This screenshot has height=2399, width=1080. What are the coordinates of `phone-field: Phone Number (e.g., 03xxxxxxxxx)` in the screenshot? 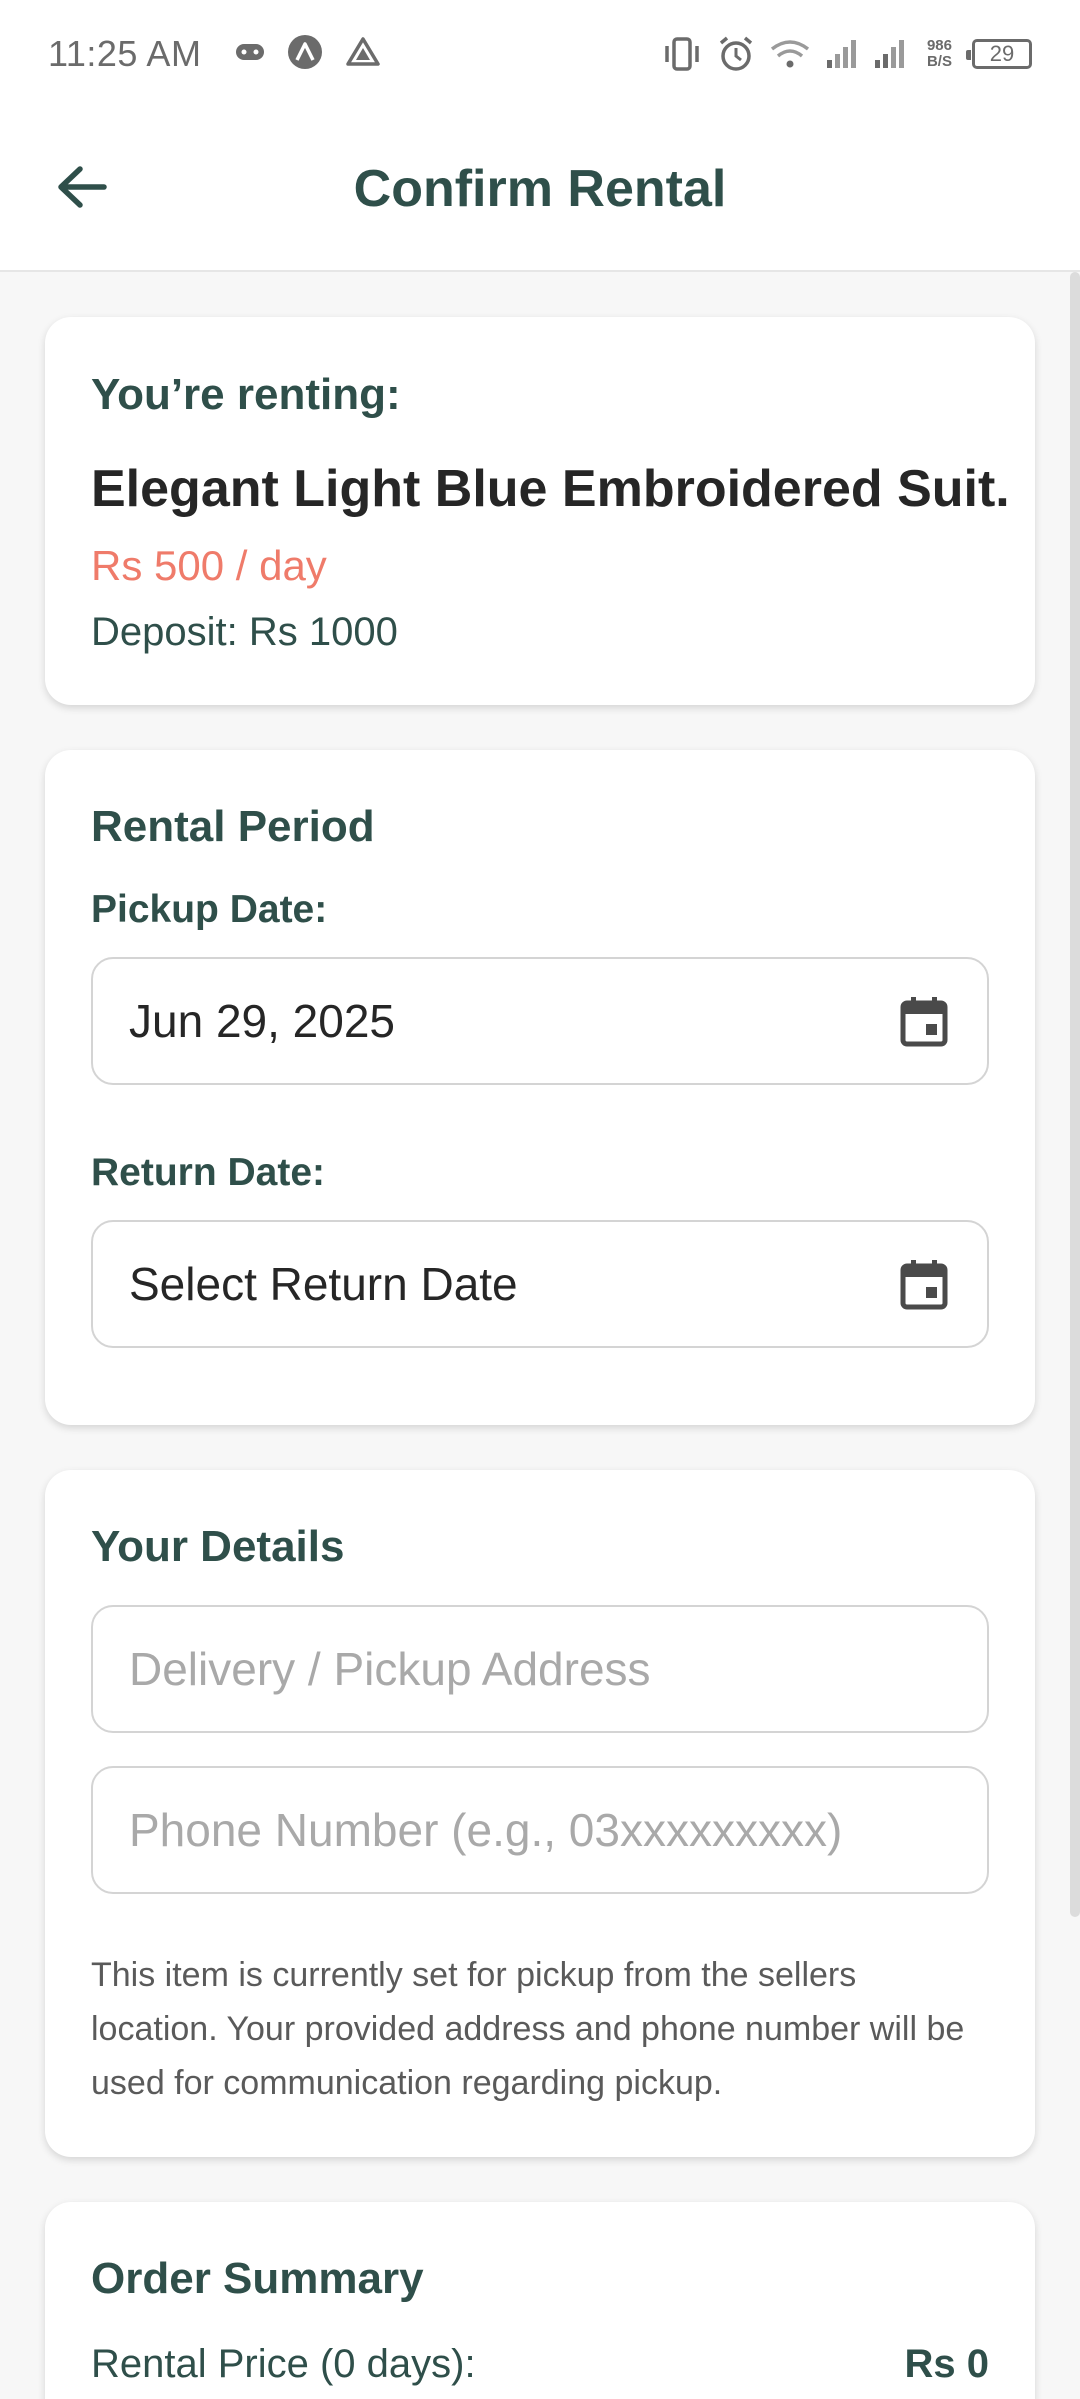 It's located at (540, 1830).